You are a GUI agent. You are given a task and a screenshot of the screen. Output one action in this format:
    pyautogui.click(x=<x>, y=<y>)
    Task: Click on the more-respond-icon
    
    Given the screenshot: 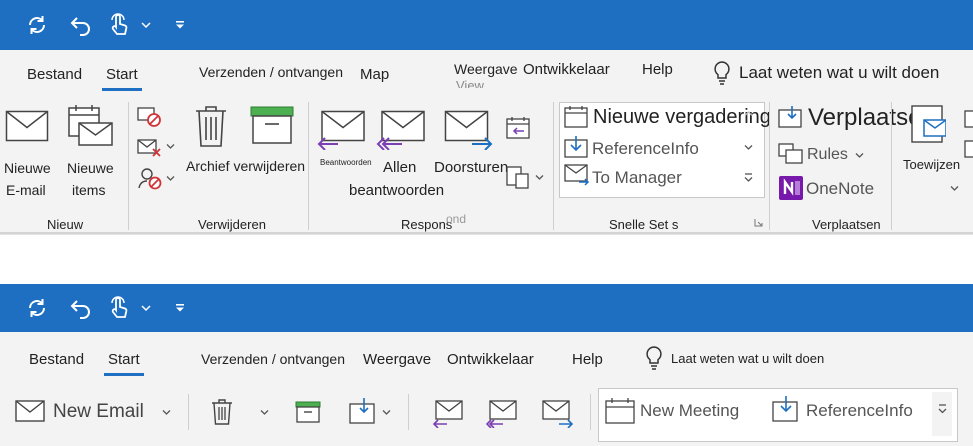 What is the action you would take?
    pyautogui.click(x=518, y=177)
    